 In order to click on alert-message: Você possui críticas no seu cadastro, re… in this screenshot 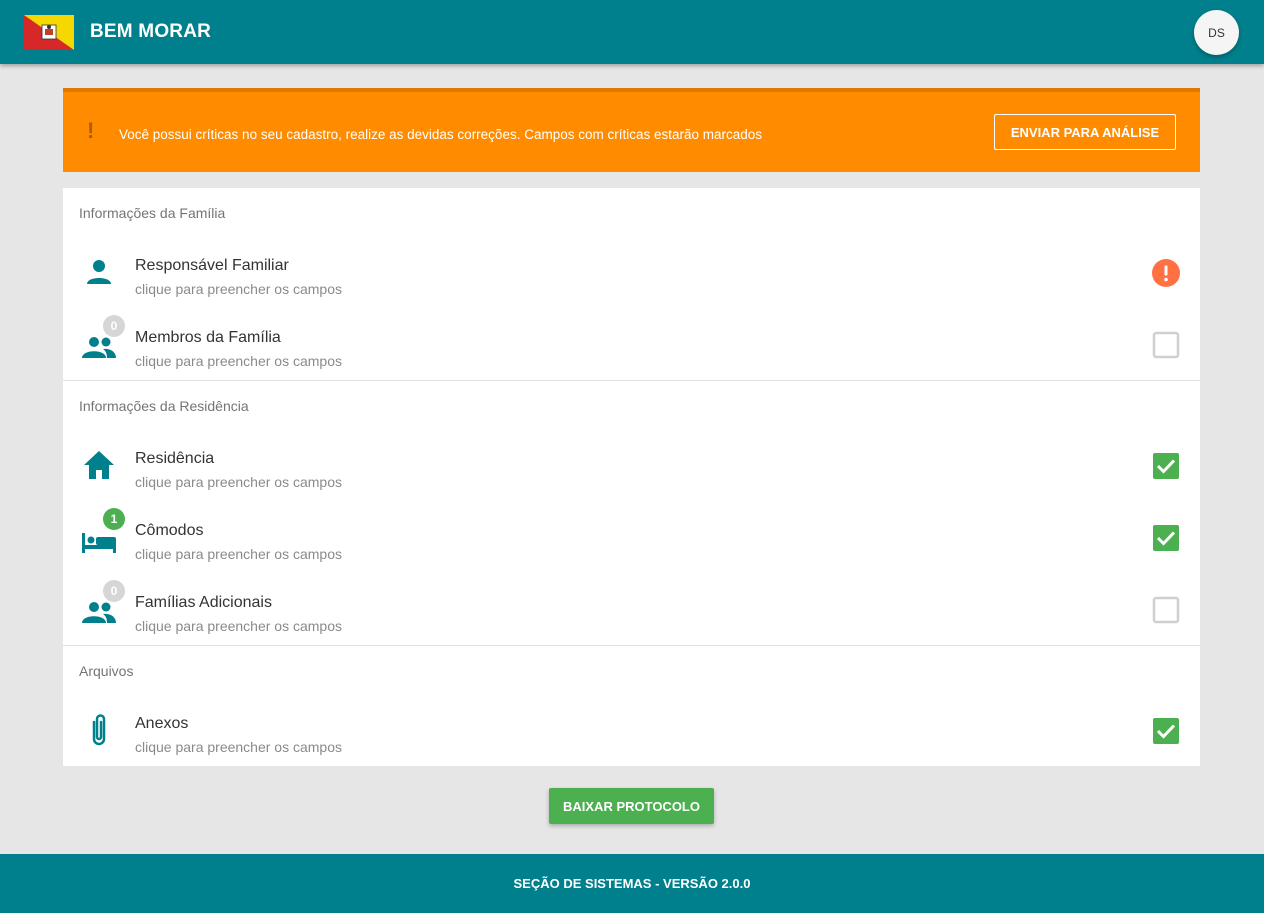, I will do `click(441, 134)`.